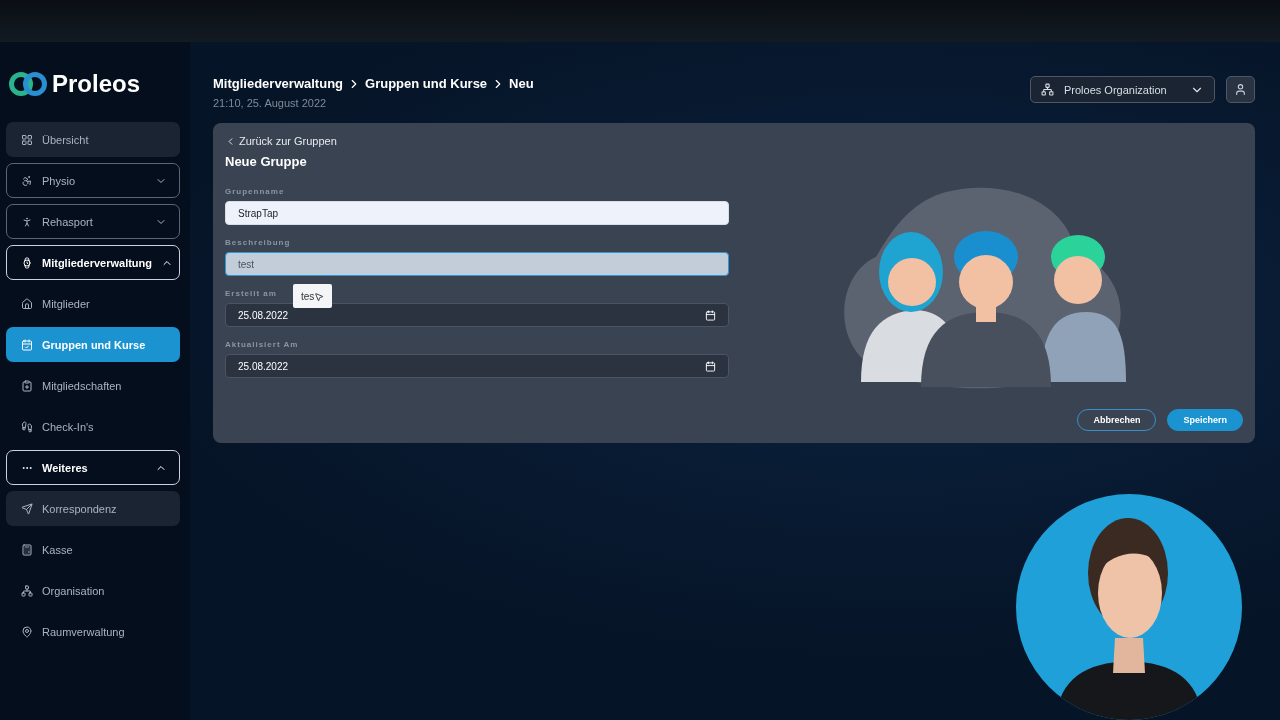 The width and height of the screenshot is (1280, 720). Describe the element at coordinates (278, 83) in the screenshot. I see `breadcrumb-item: Mitgliederverwaltung` at that location.